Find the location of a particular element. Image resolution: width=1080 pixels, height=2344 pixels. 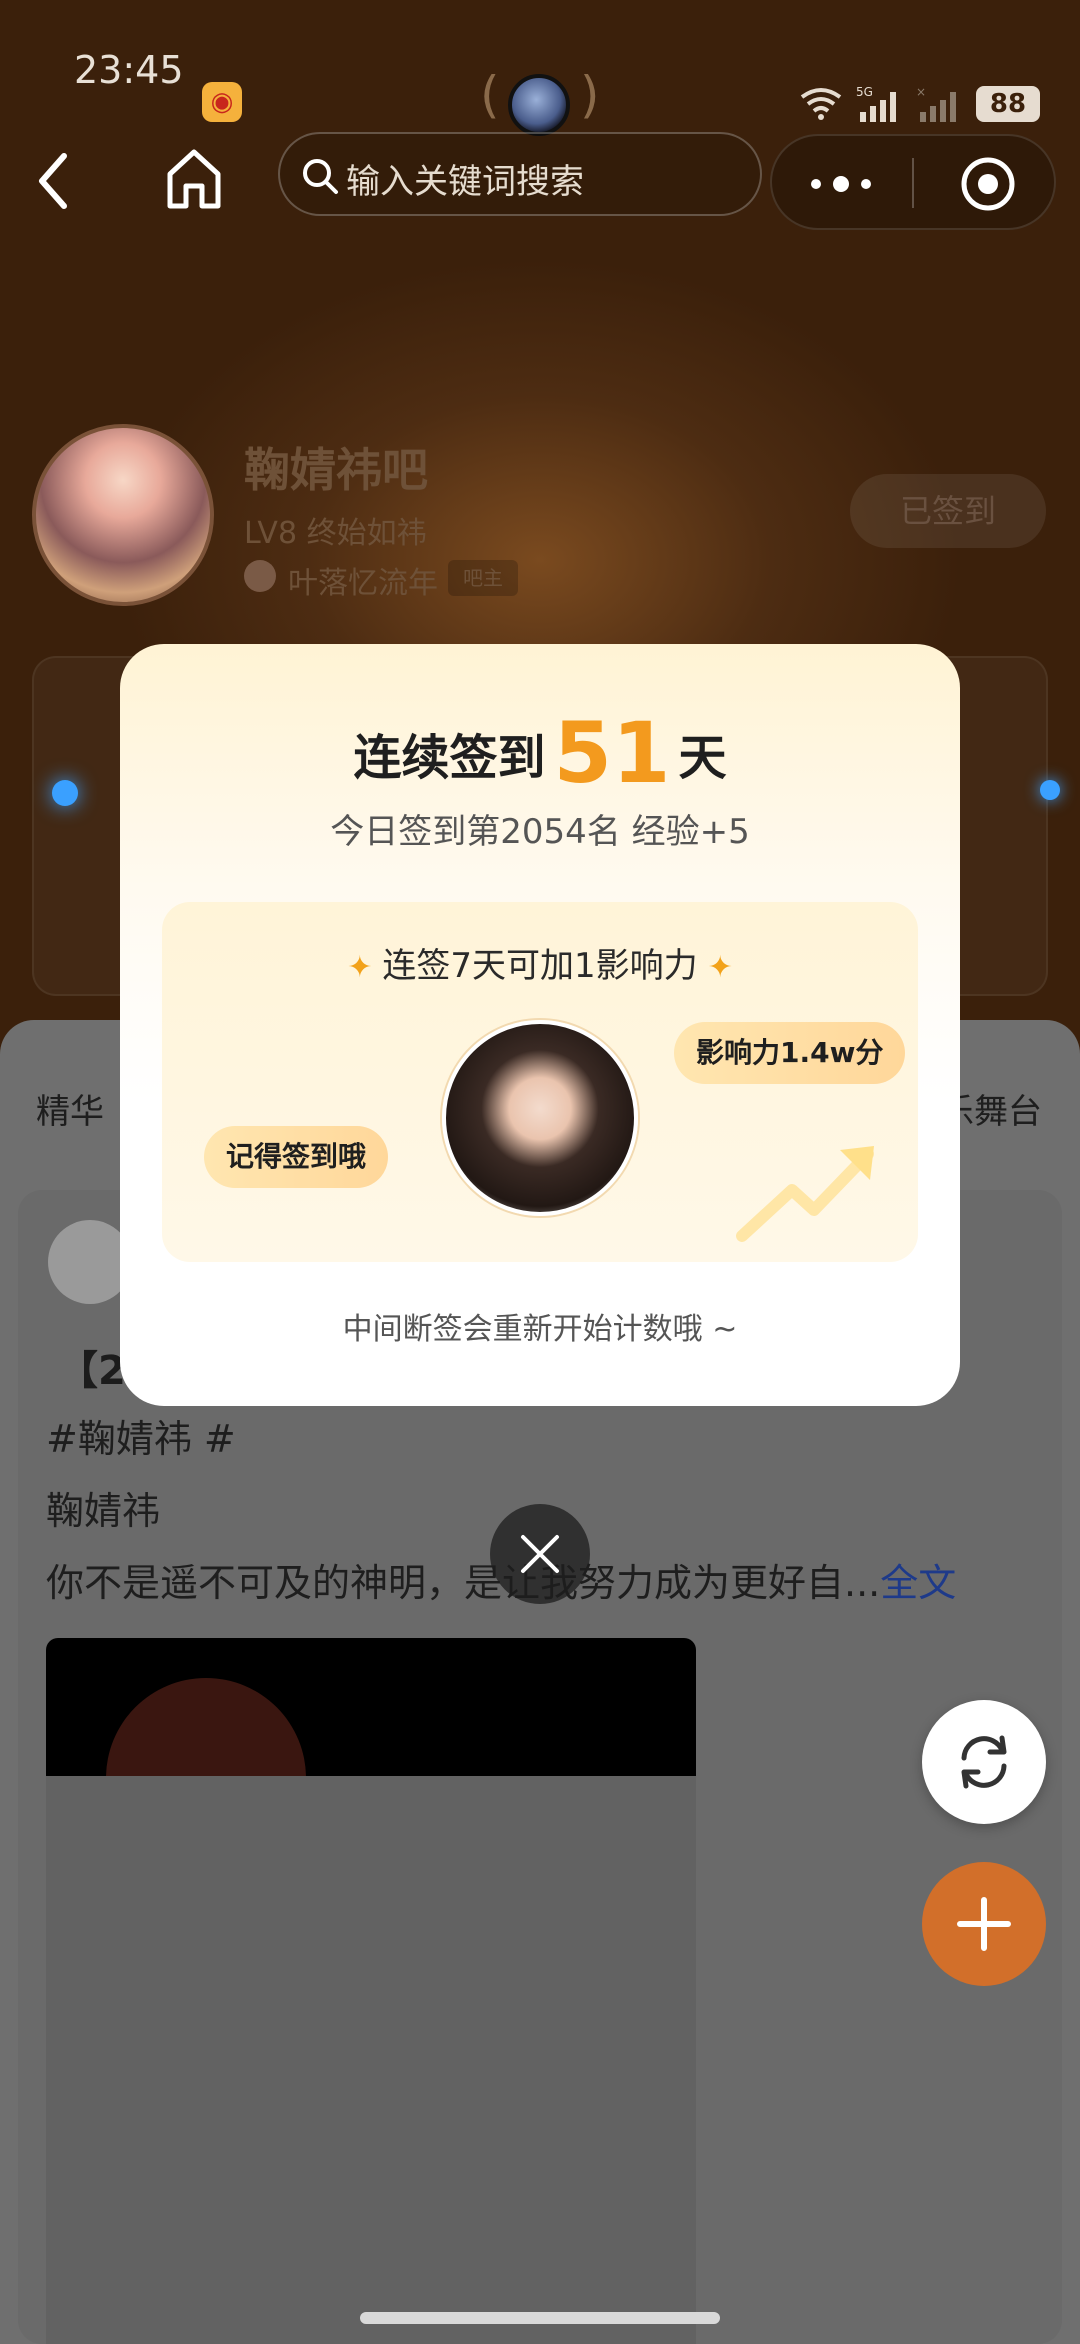

modal-footer: 中间断签会重新开始计数哦 ~ is located at coordinates (540, 1329).